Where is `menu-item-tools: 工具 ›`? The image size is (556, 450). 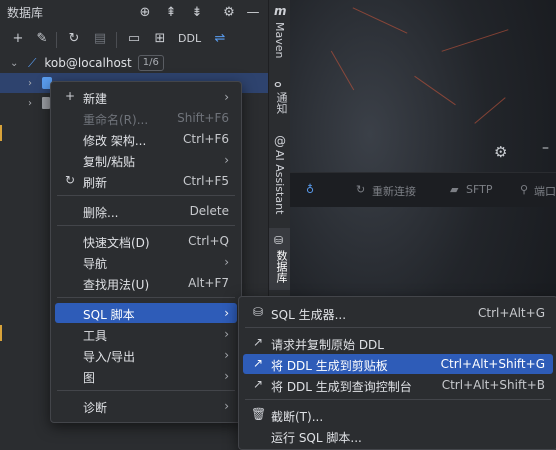 menu-item-tools: 工具 › is located at coordinates (146, 334).